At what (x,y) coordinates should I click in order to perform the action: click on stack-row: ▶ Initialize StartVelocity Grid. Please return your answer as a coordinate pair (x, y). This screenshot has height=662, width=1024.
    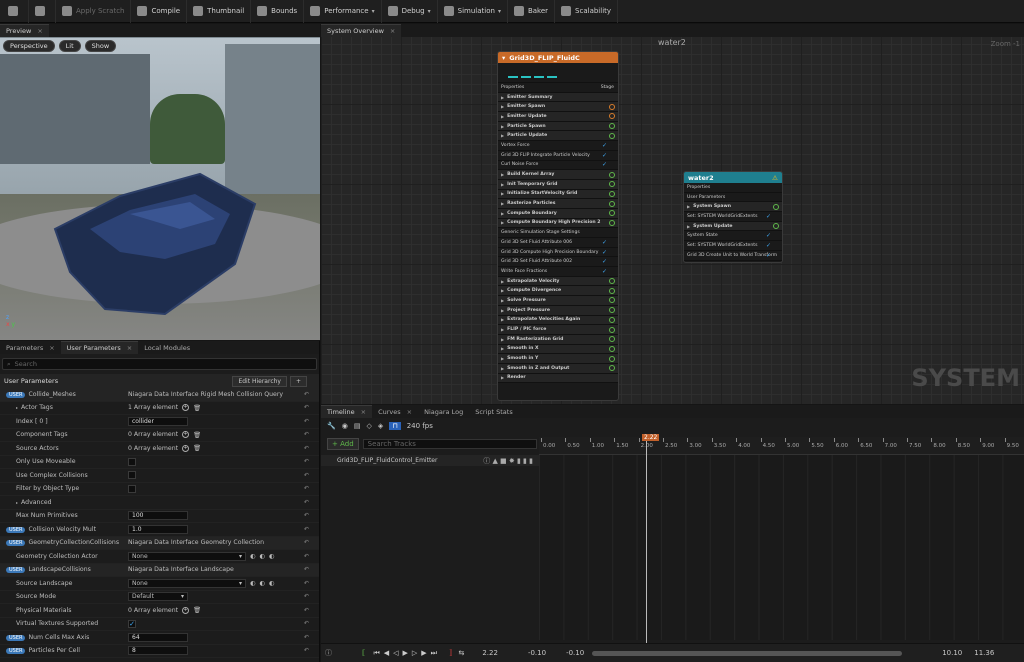
    Looking at the image, I should click on (558, 194).